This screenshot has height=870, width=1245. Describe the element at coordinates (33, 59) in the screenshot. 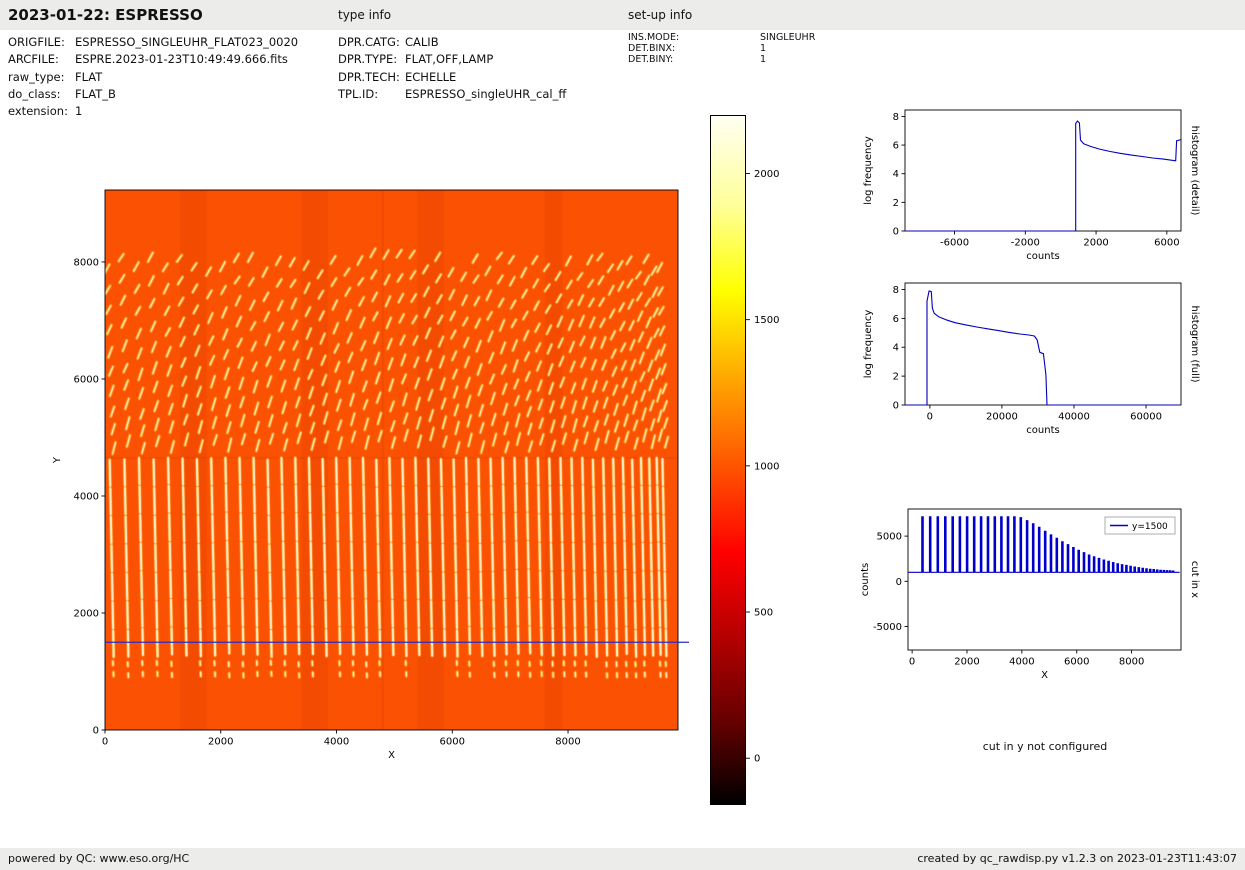

I see `meta-label: ARCFILE:` at that location.